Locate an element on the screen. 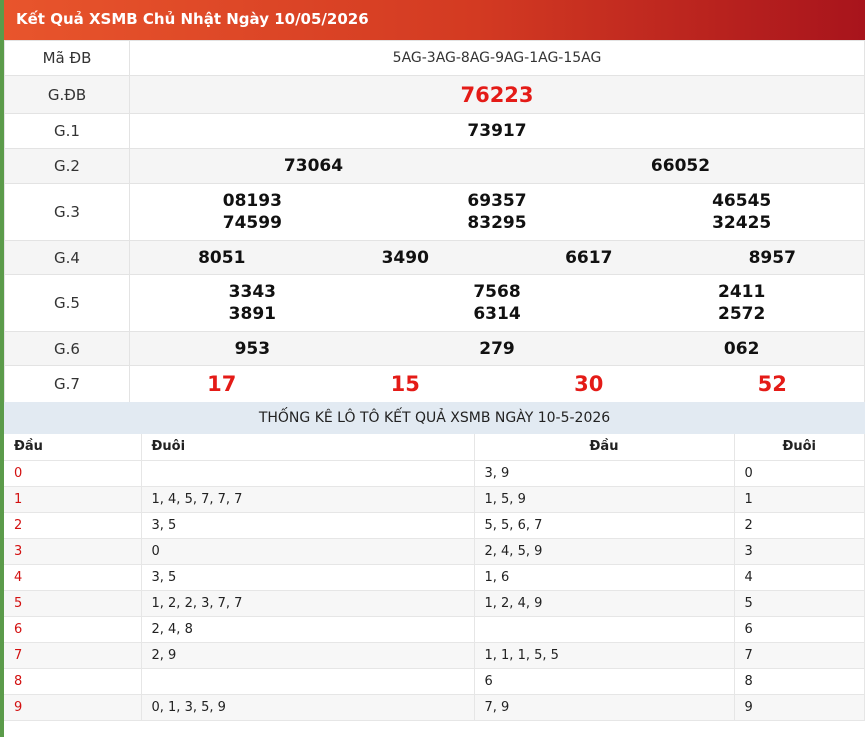 Image resolution: width=865 pixels, height=737 pixels. label-g5: G.5 is located at coordinates (67, 303).